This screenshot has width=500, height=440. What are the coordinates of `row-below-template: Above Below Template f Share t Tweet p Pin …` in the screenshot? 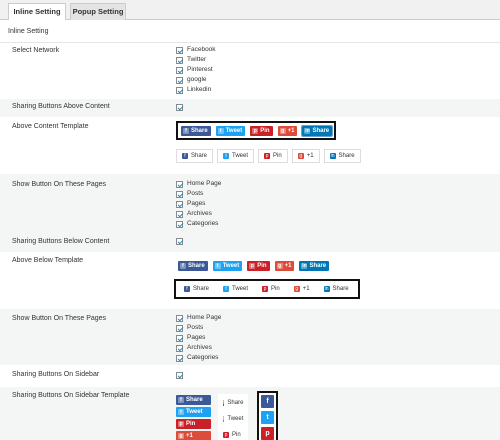 It's located at (250, 281).